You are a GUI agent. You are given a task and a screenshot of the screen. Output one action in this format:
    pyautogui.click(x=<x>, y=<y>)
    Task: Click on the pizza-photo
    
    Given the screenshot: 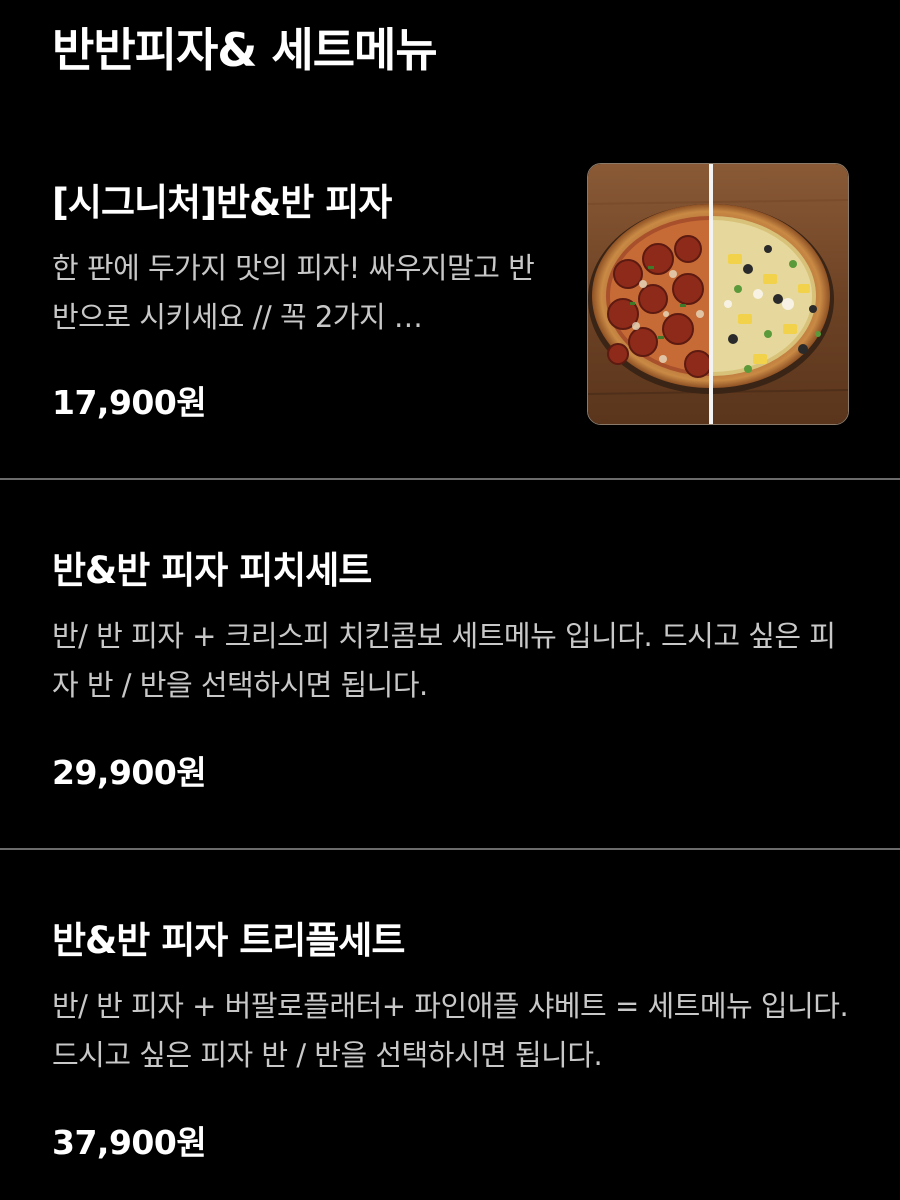 What is the action you would take?
    pyautogui.click(x=718, y=294)
    